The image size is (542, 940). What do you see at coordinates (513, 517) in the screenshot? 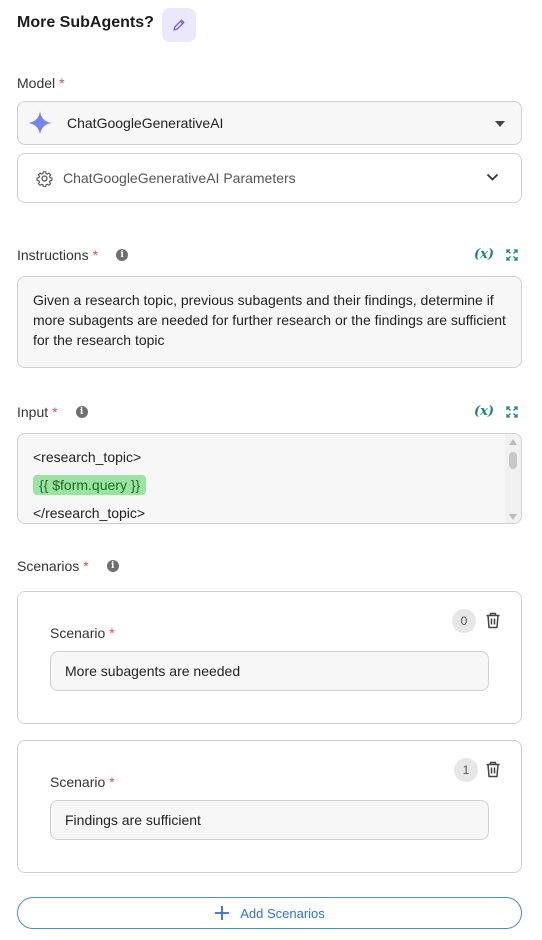
I see `scroll-down-arrow-icon` at bounding box center [513, 517].